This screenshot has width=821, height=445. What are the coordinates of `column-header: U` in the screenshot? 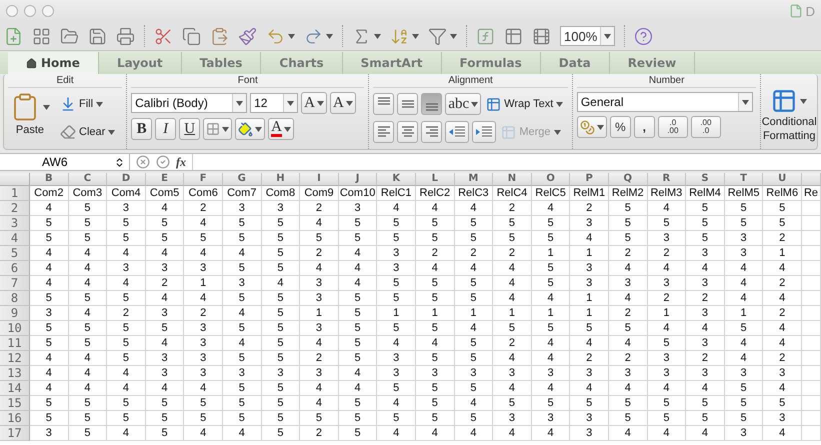 It's located at (782, 179).